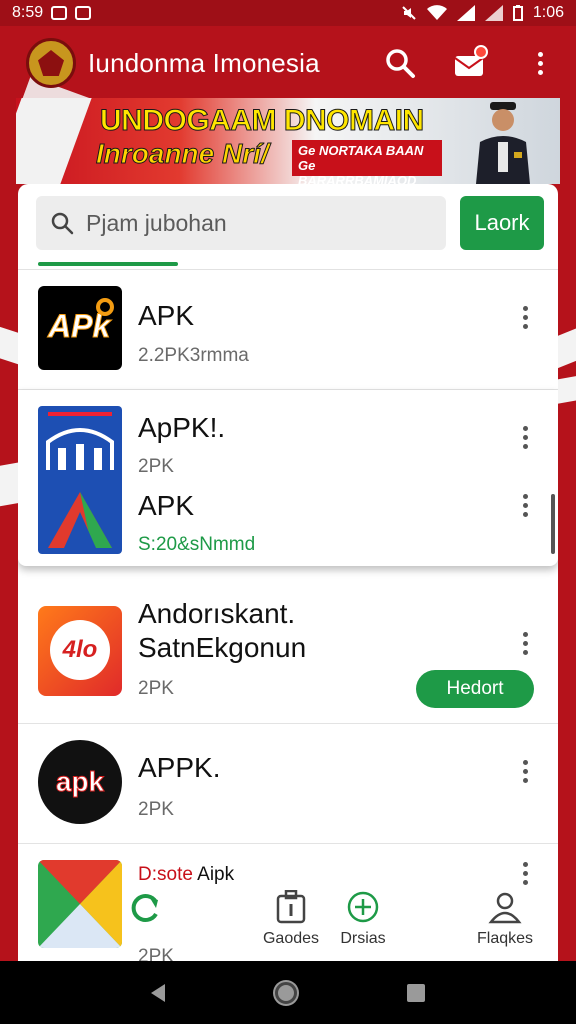 This screenshot has width=576, height=1024. Describe the element at coordinates (51, 63) in the screenshot. I see `emblem-logo` at that location.